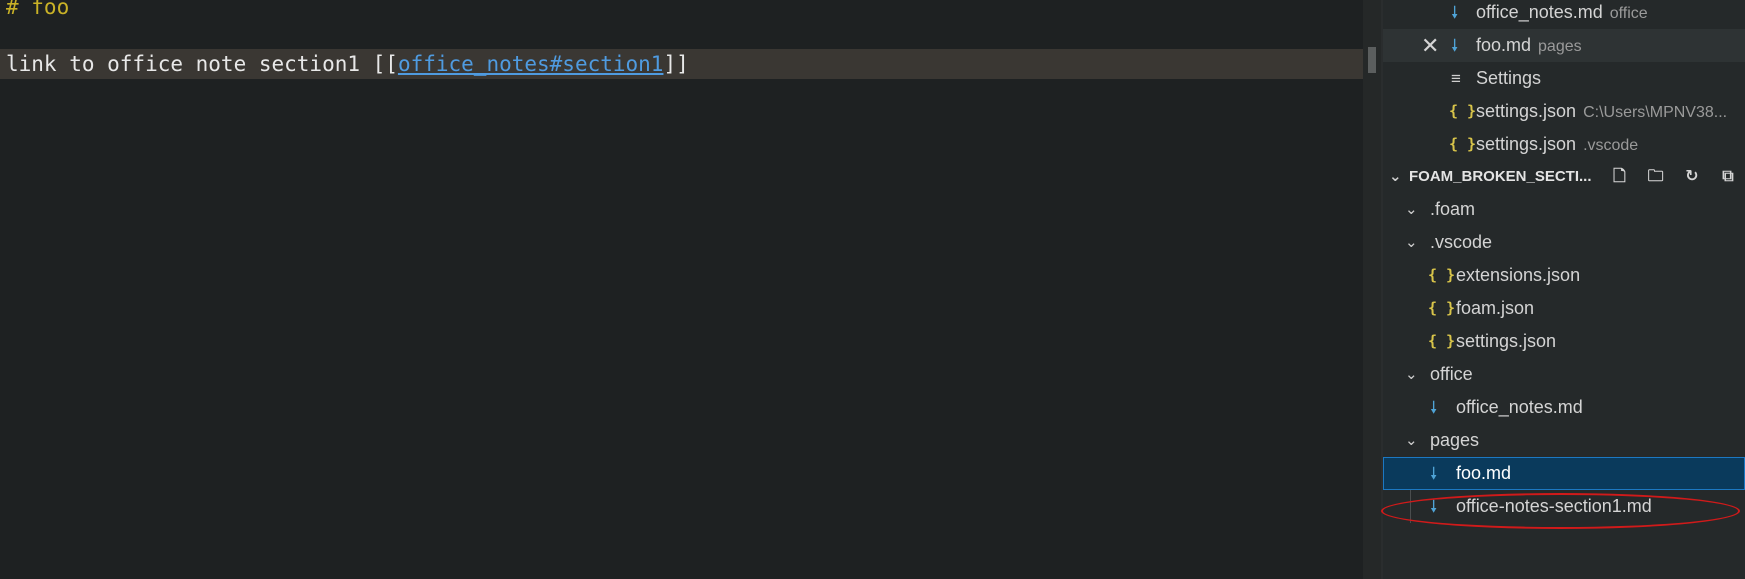  I want to click on tree-label: office-notes-section1.md, so click(1554, 506).